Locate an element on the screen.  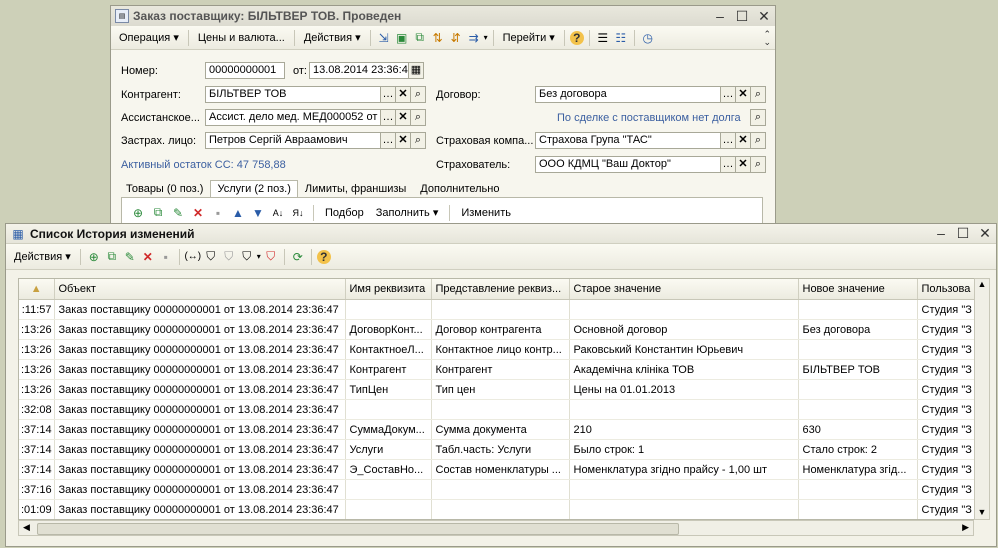
horizontal-scrollbar: ◀ ▶ is located at coordinates (496, 528).